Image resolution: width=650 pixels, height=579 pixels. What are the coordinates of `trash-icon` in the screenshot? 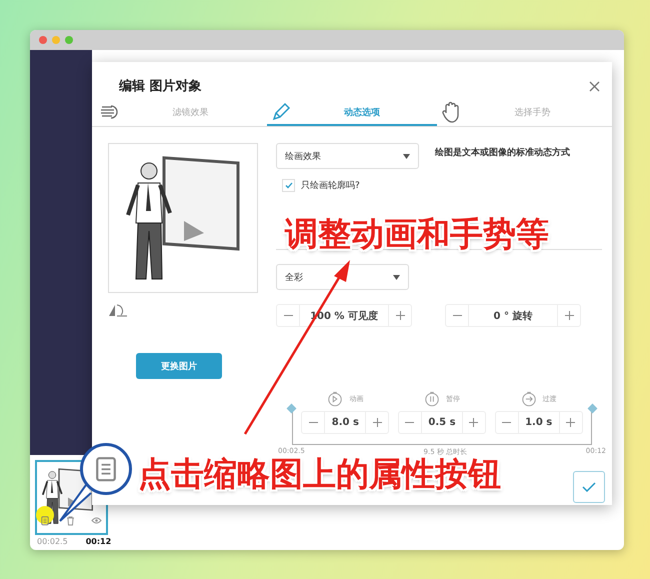 It's located at (70, 521).